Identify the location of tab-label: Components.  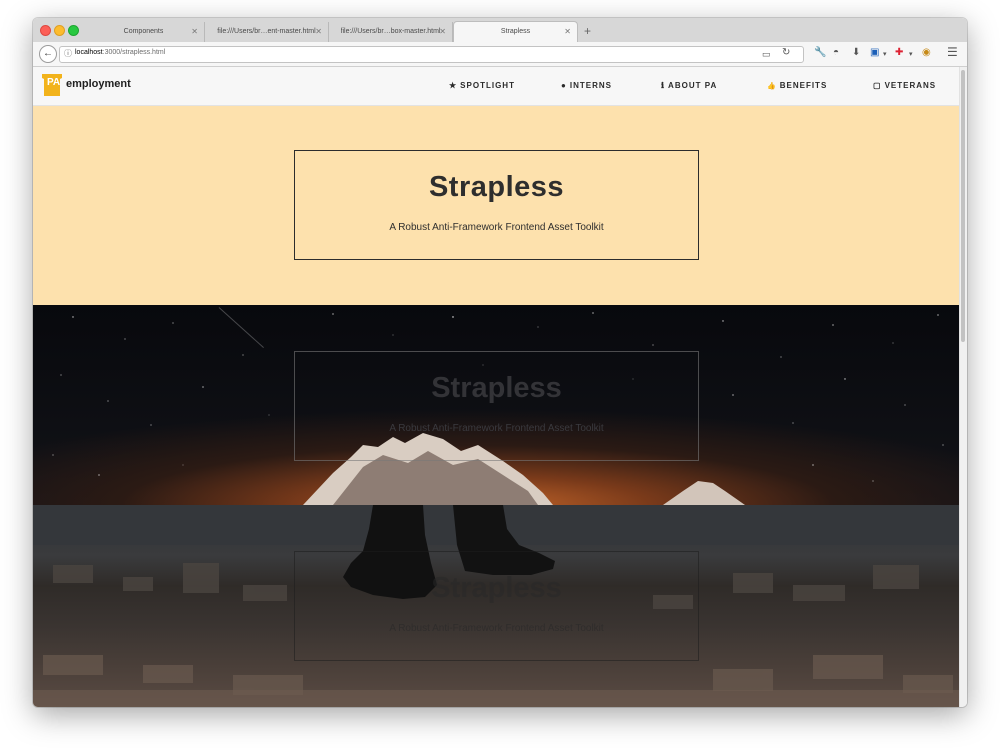
(143, 31).